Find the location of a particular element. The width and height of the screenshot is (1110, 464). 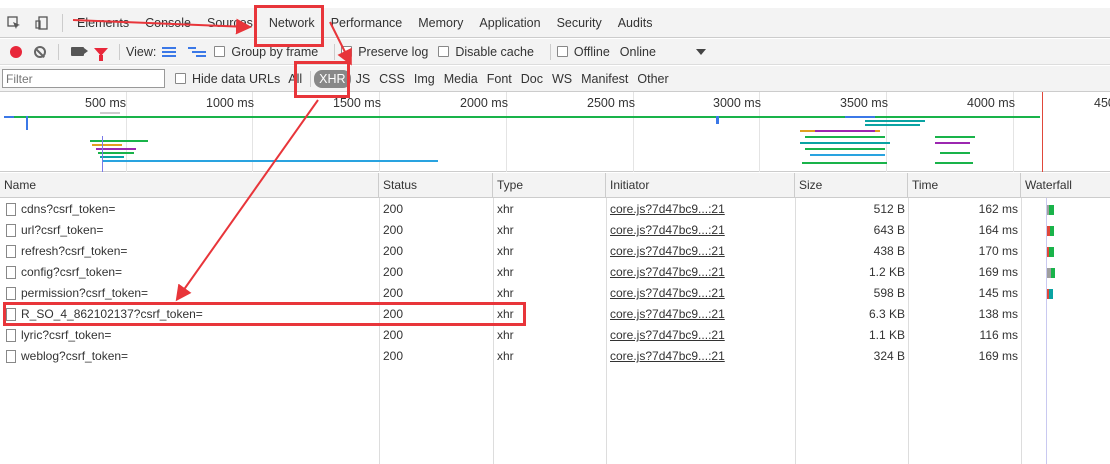

tab-elements: Elements is located at coordinates (103, 23).